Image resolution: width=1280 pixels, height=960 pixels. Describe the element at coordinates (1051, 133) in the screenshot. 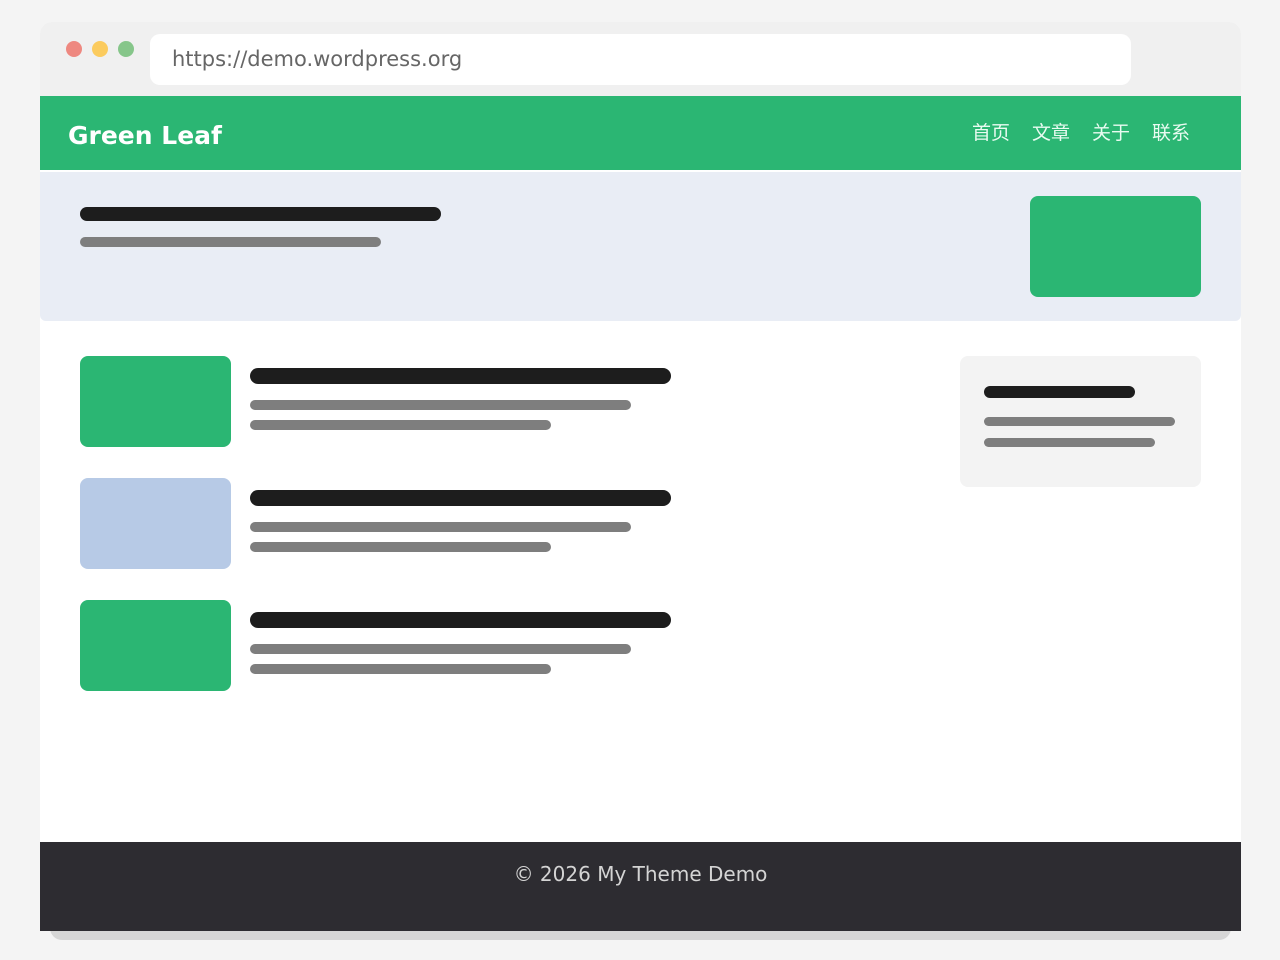

I see `nav-item-articles: 文章` at that location.